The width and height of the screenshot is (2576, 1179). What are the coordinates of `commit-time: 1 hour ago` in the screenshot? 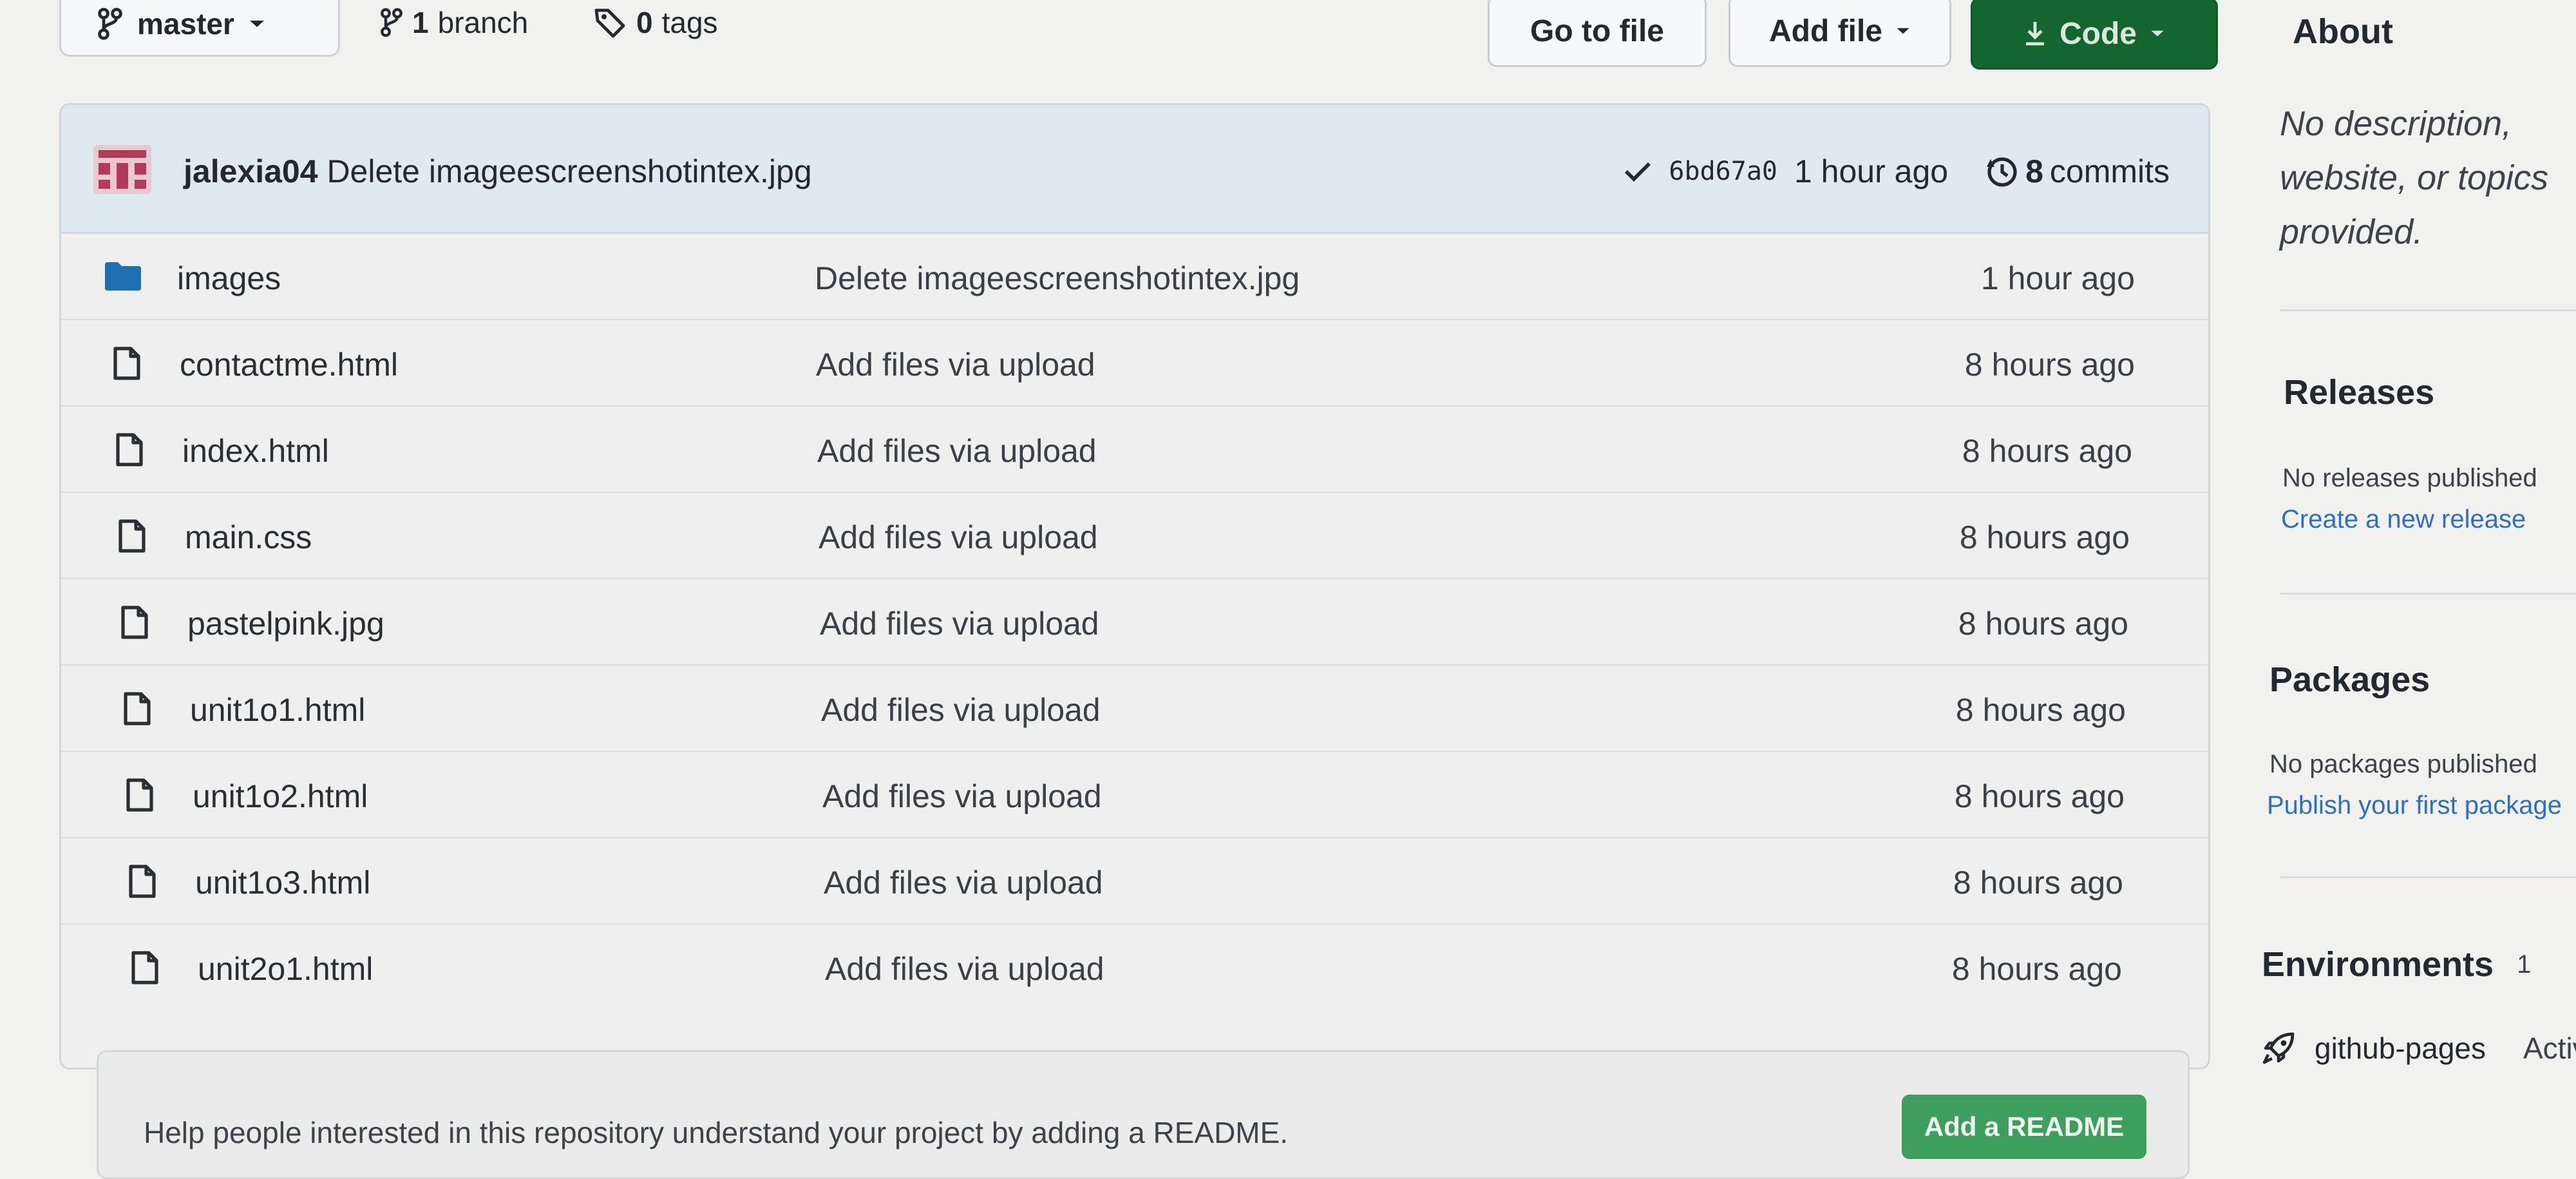 It's located at (1871, 171).